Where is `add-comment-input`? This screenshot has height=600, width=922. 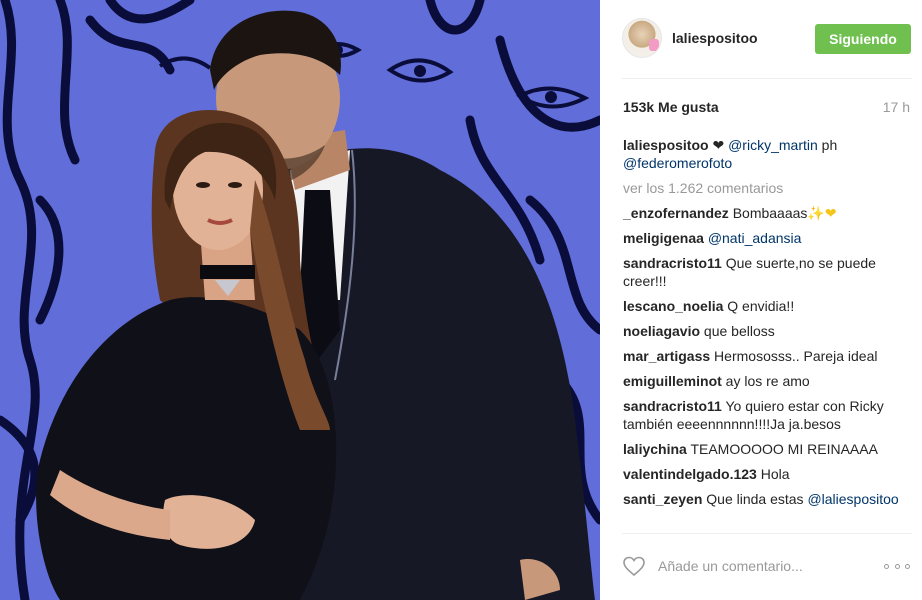 add-comment-input is located at coordinates (758, 566).